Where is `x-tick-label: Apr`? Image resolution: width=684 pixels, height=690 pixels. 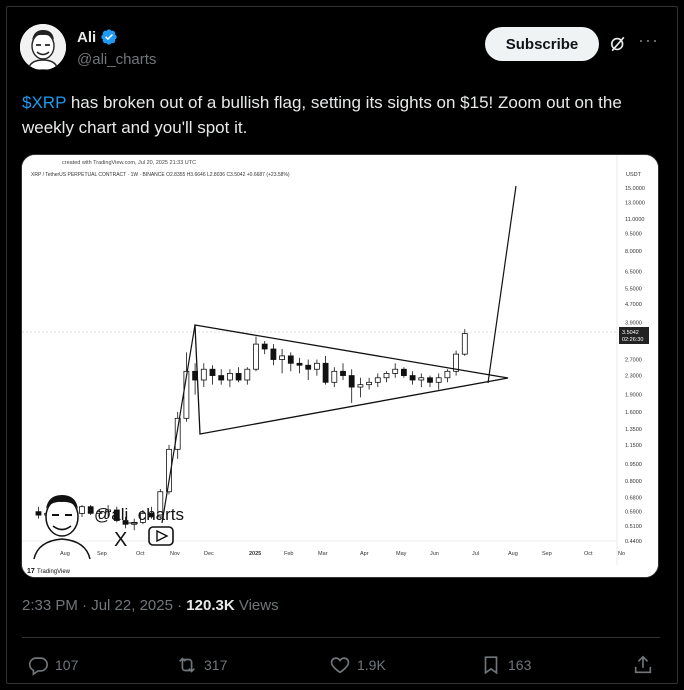
x-tick-label: Apr is located at coordinates (364, 554).